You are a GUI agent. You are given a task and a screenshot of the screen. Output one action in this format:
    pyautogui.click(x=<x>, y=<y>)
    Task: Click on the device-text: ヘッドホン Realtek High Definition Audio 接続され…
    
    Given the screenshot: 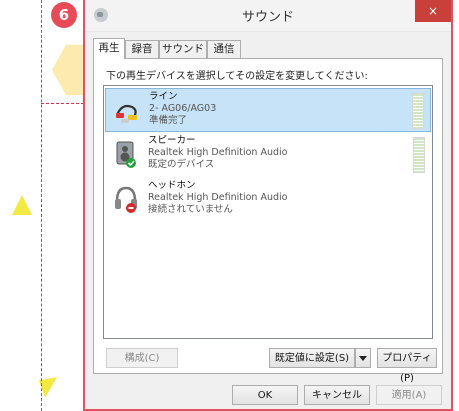 What is the action you would take?
    pyautogui.click(x=217, y=198)
    